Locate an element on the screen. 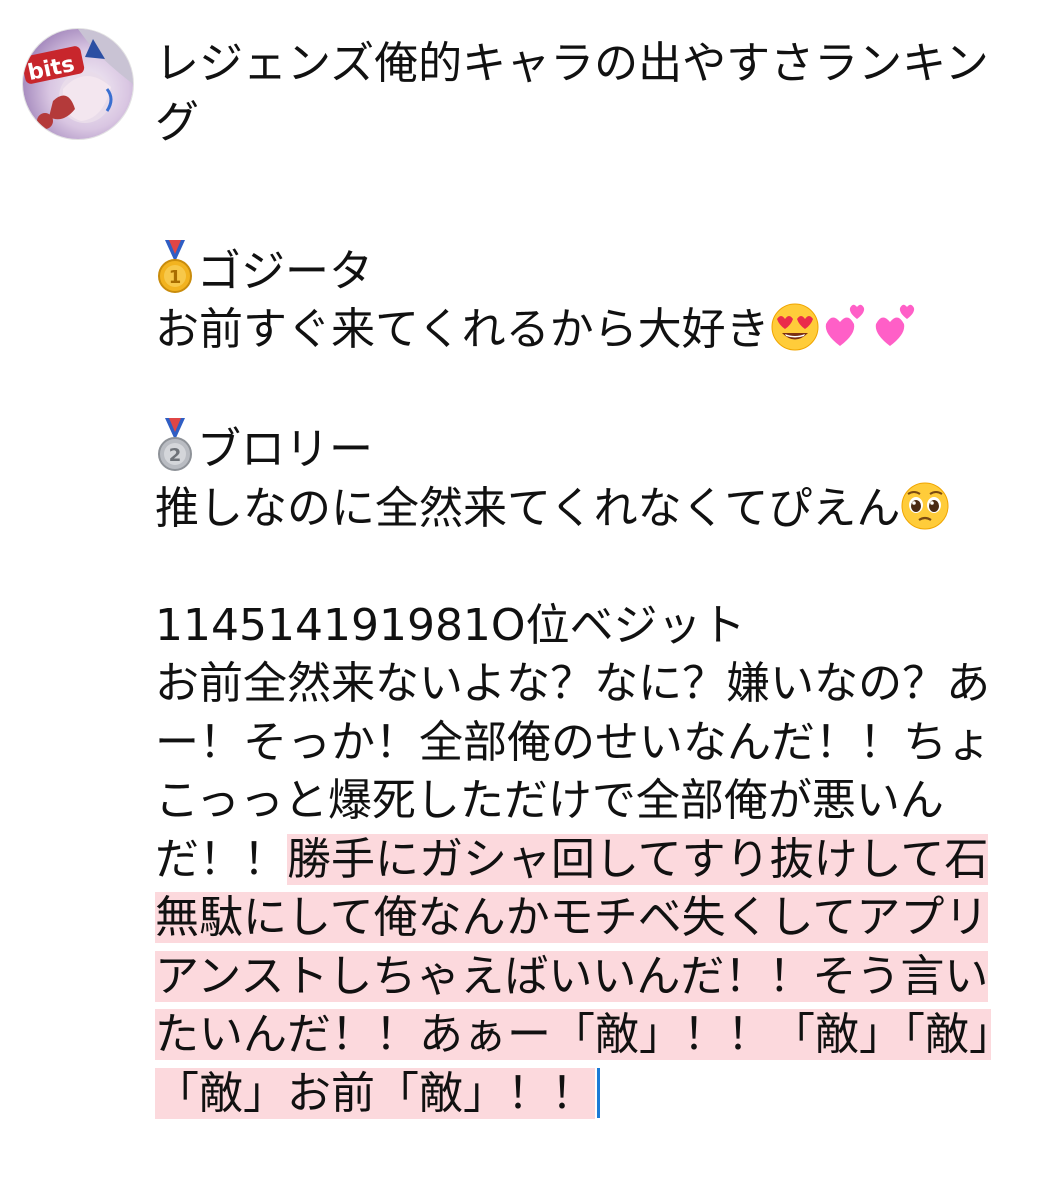 This screenshot has height=1200, width=1050. gold-medal-icon: 1 is located at coordinates (175, 266).